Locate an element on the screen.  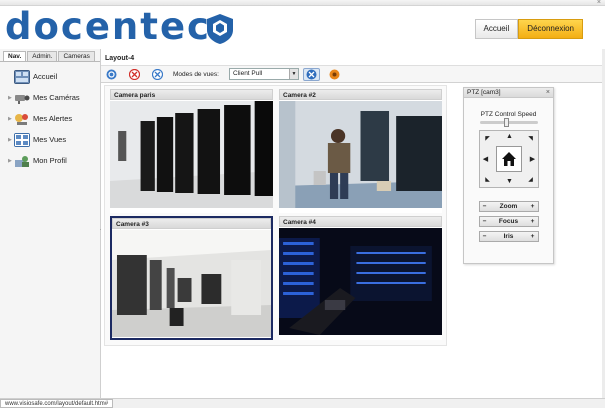
tab-nav: Nav. is located at coordinates (15, 56).